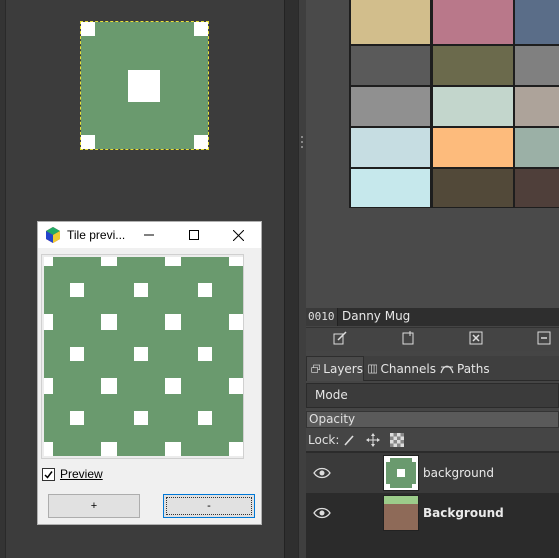 This screenshot has width=559, height=558. I want to click on layer-name: Background, so click(463, 513).